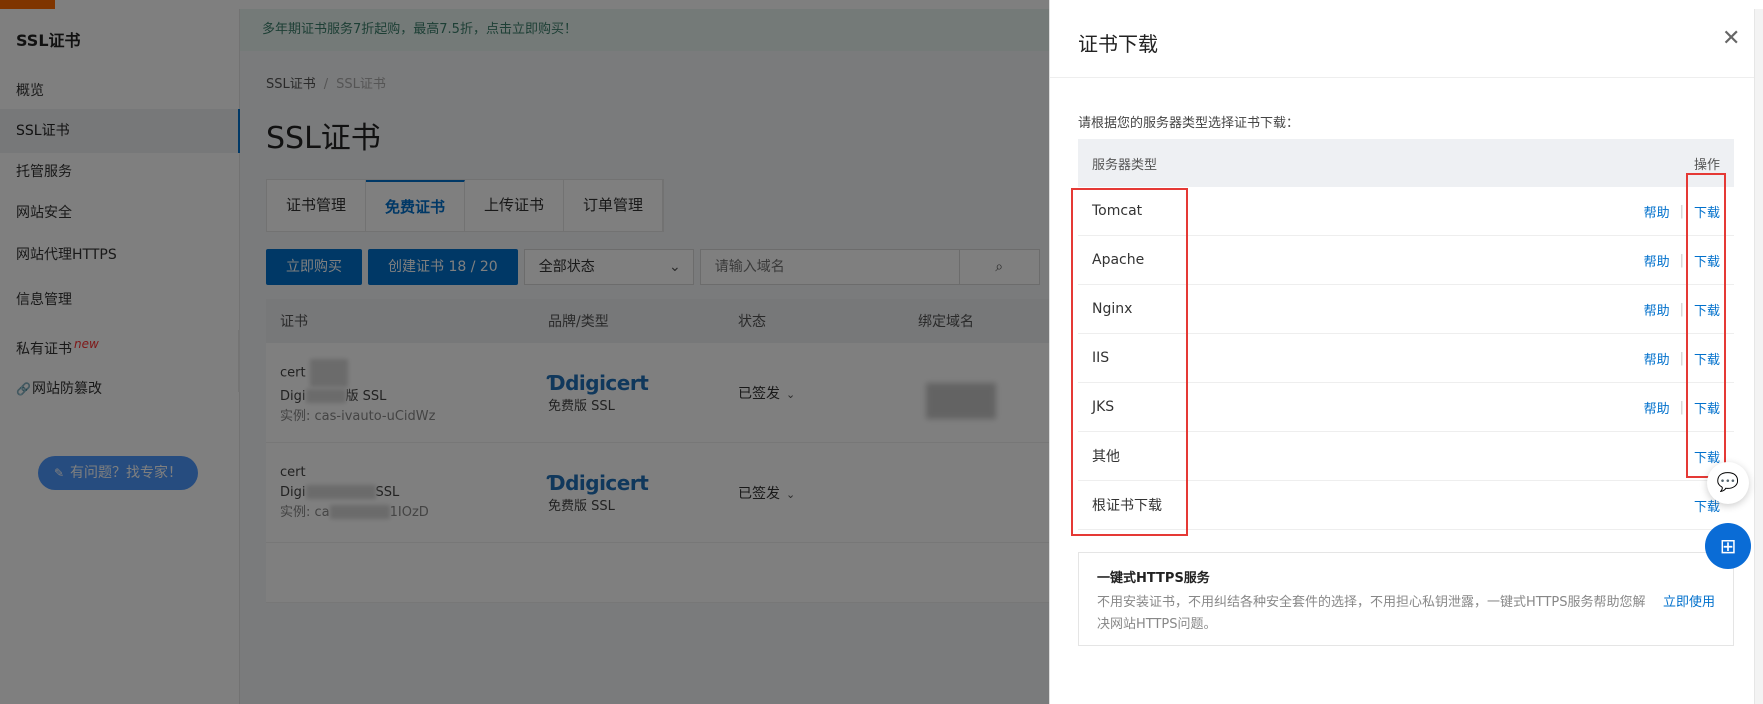 The height and width of the screenshot is (704, 1763). Describe the element at coordinates (1731, 39) in the screenshot. I see `close-icon: ✕` at that location.